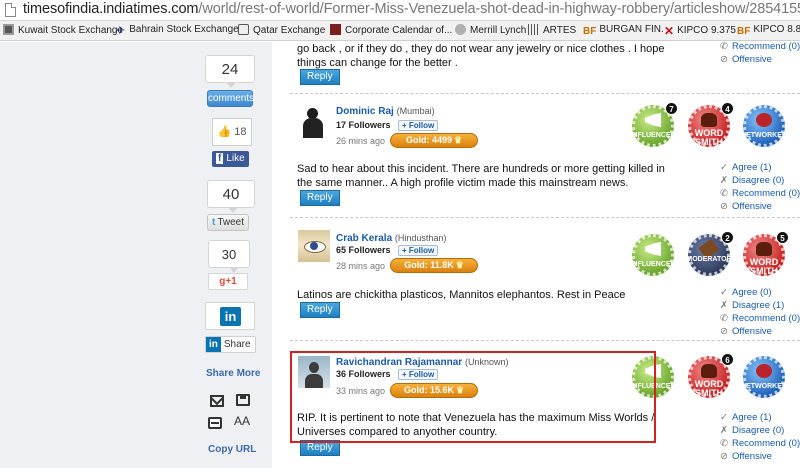 This screenshot has height=468, width=800. What do you see at coordinates (671, 108) in the screenshot?
I see `badge-count: 7` at bounding box center [671, 108].